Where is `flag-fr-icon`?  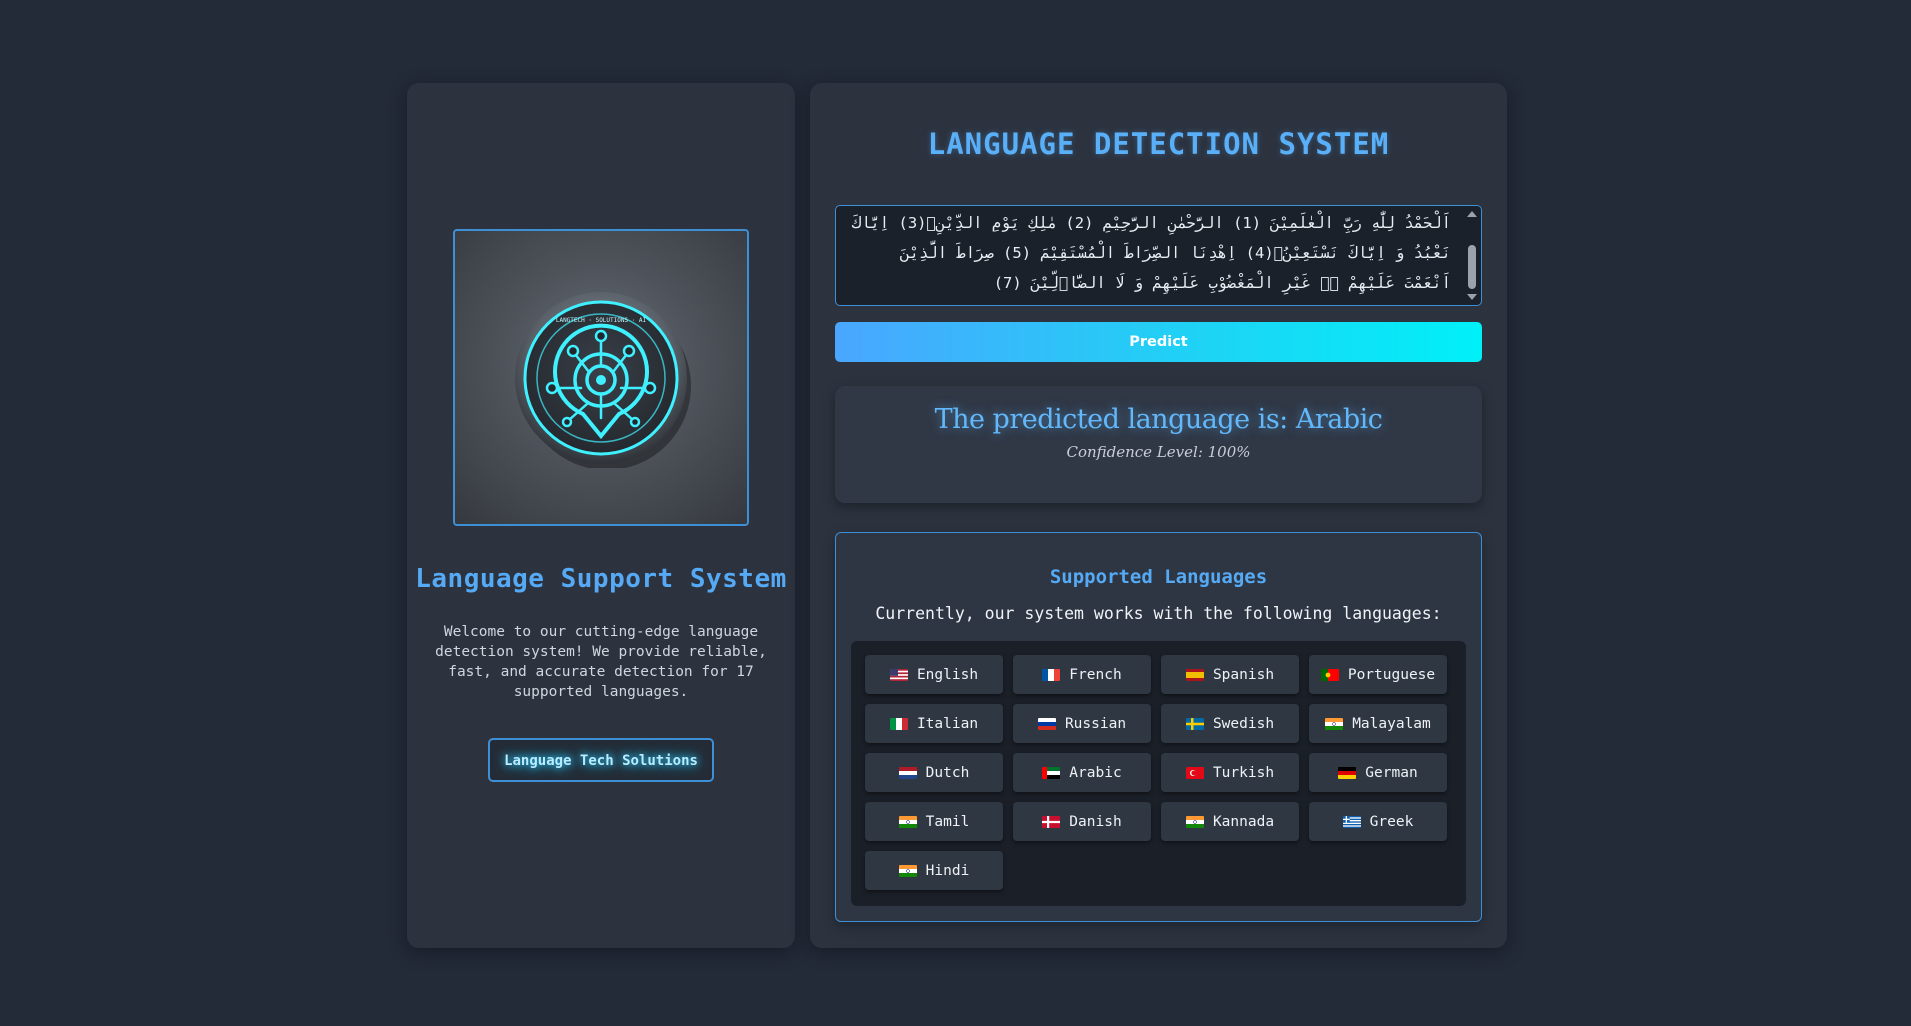 flag-fr-icon is located at coordinates (1051, 674).